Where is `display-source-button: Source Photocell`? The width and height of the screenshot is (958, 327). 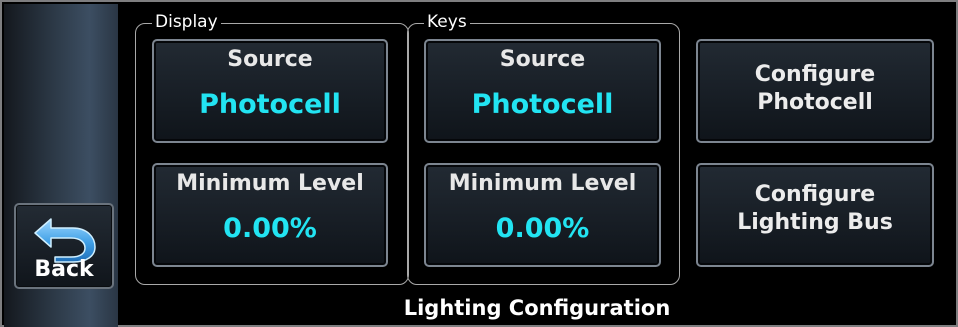
display-source-button: Source Photocell is located at coordinates (270, 91).